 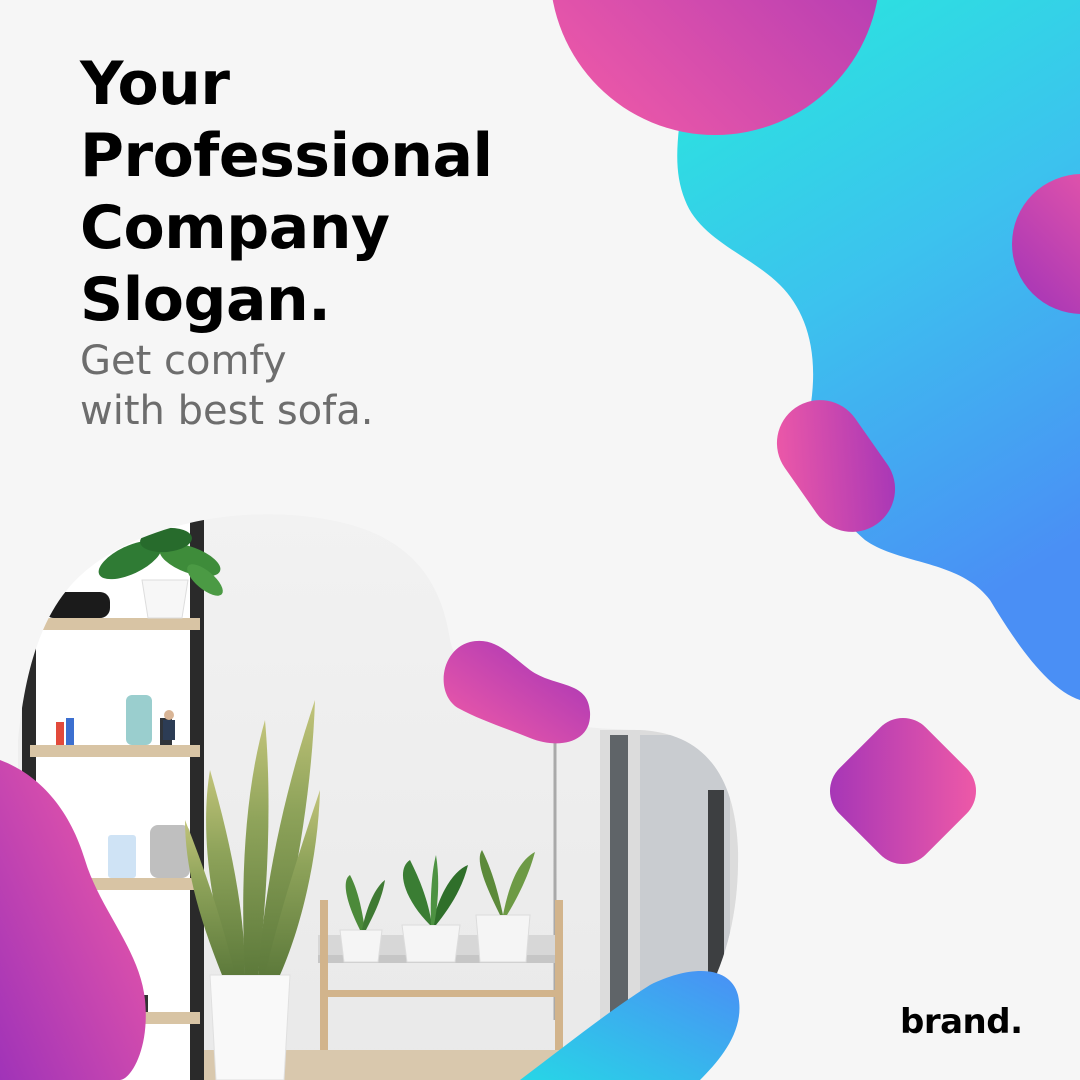 I want to click on brand-logo: brand., so click(x=961, y=1022).